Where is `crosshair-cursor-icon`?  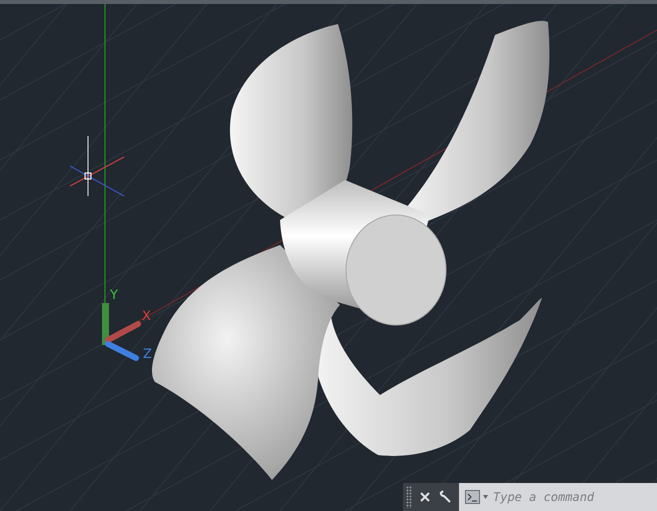
crosshair-cursor-icon is located at coordinates (97, 166).